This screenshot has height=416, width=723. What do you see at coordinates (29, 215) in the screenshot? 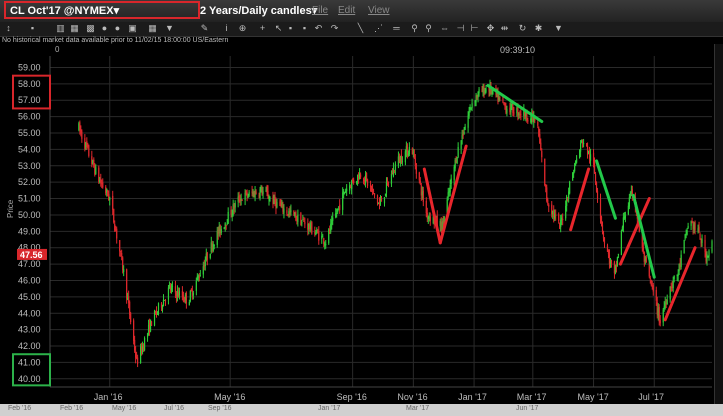
I see `y-tick-label: 50.00` at bounding box center [29, 215].